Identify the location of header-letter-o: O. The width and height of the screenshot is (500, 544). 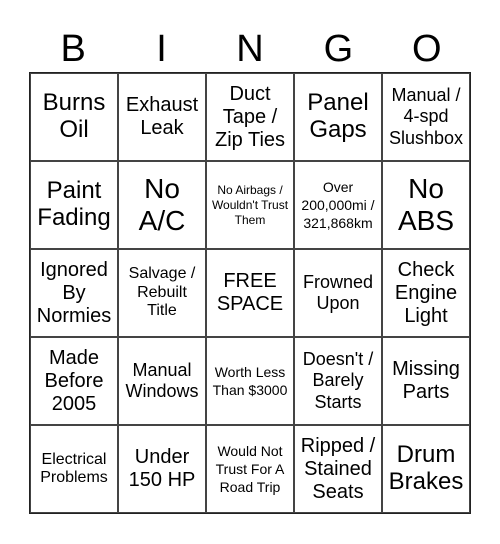
(426, 49).